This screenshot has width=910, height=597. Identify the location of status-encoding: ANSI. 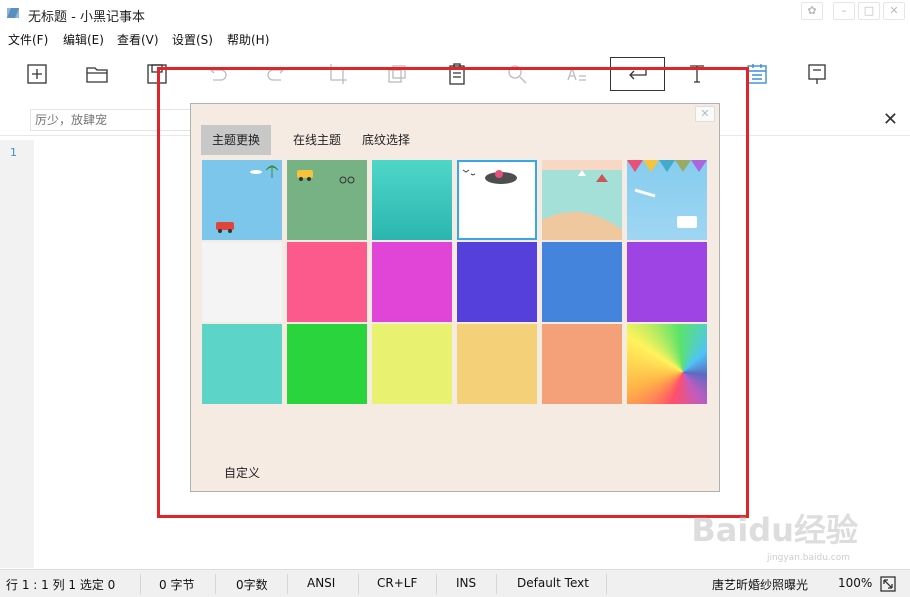
(321, 583).